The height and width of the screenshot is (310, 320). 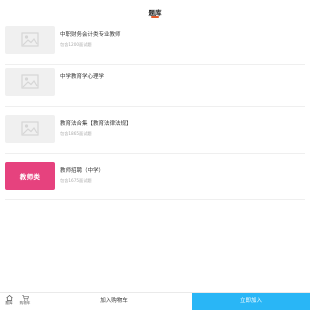 I want to click on item-subtitle: 包含1200面试题, so click(x=76, y=44).